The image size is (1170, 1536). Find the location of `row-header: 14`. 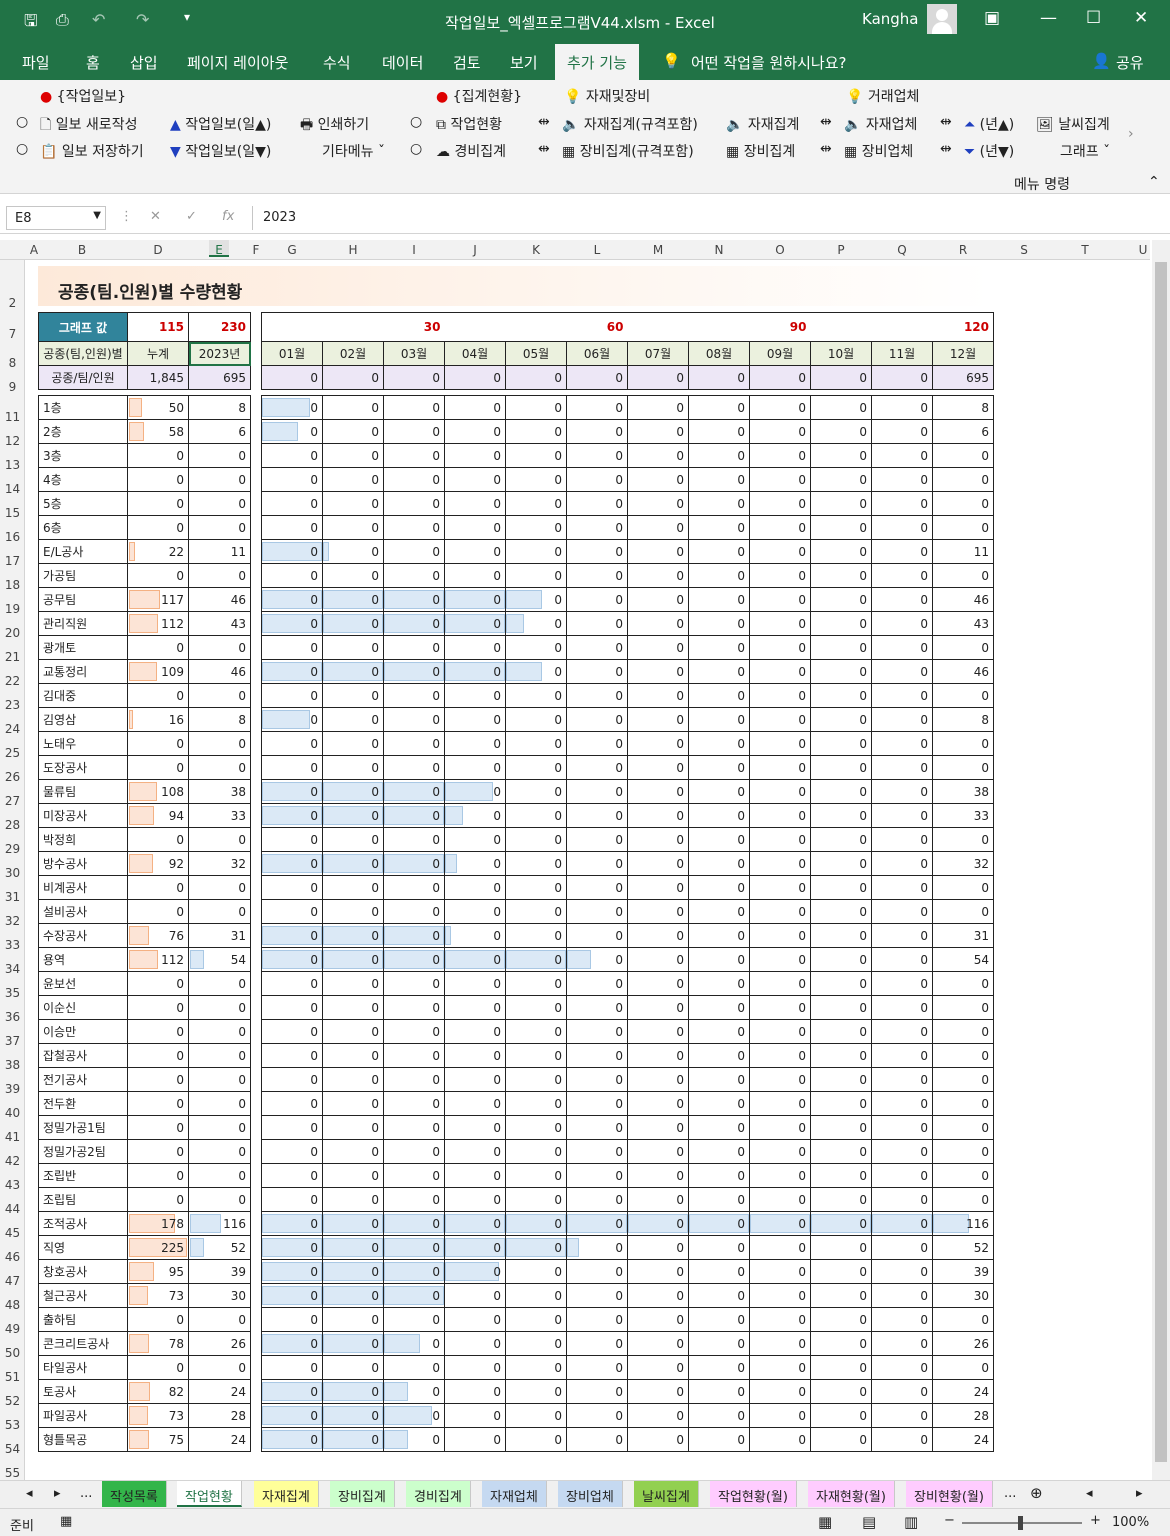

row-header: 14 is located at coordinates (12, 489).